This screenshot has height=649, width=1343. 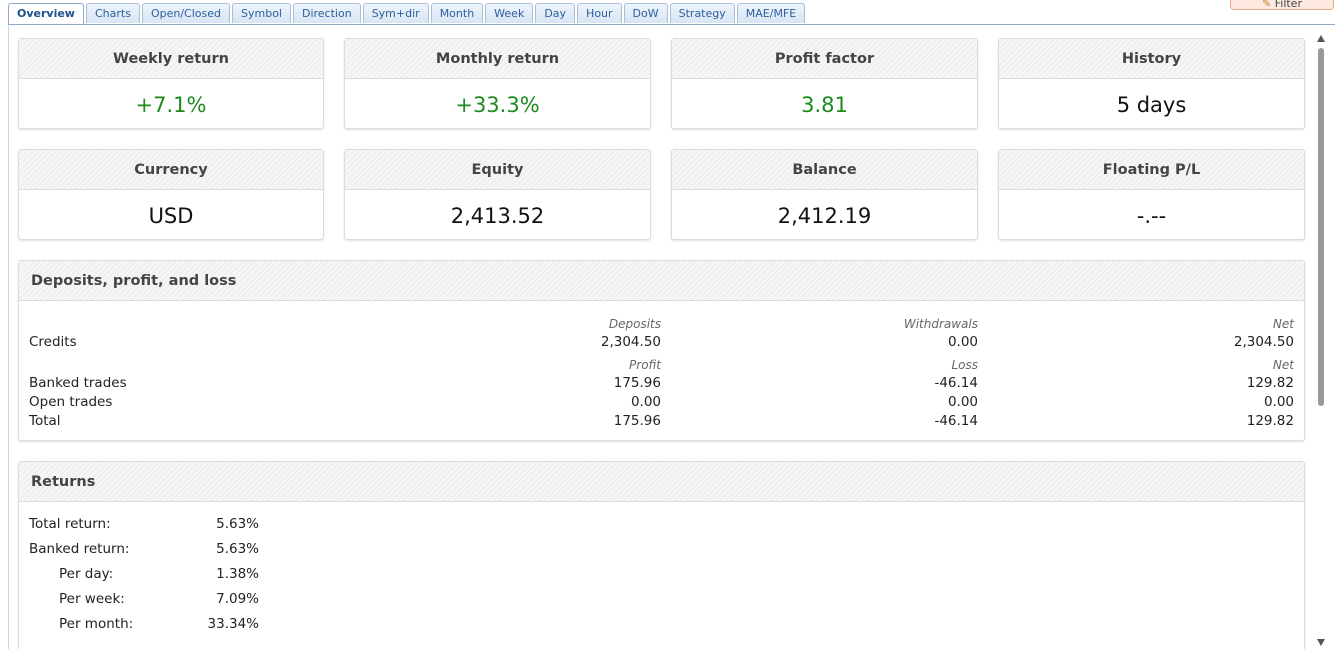 What do you see at coordinates (70, 524) in the screenshot?
I see `return-label: Total return:` at bounding box center [70, 524].